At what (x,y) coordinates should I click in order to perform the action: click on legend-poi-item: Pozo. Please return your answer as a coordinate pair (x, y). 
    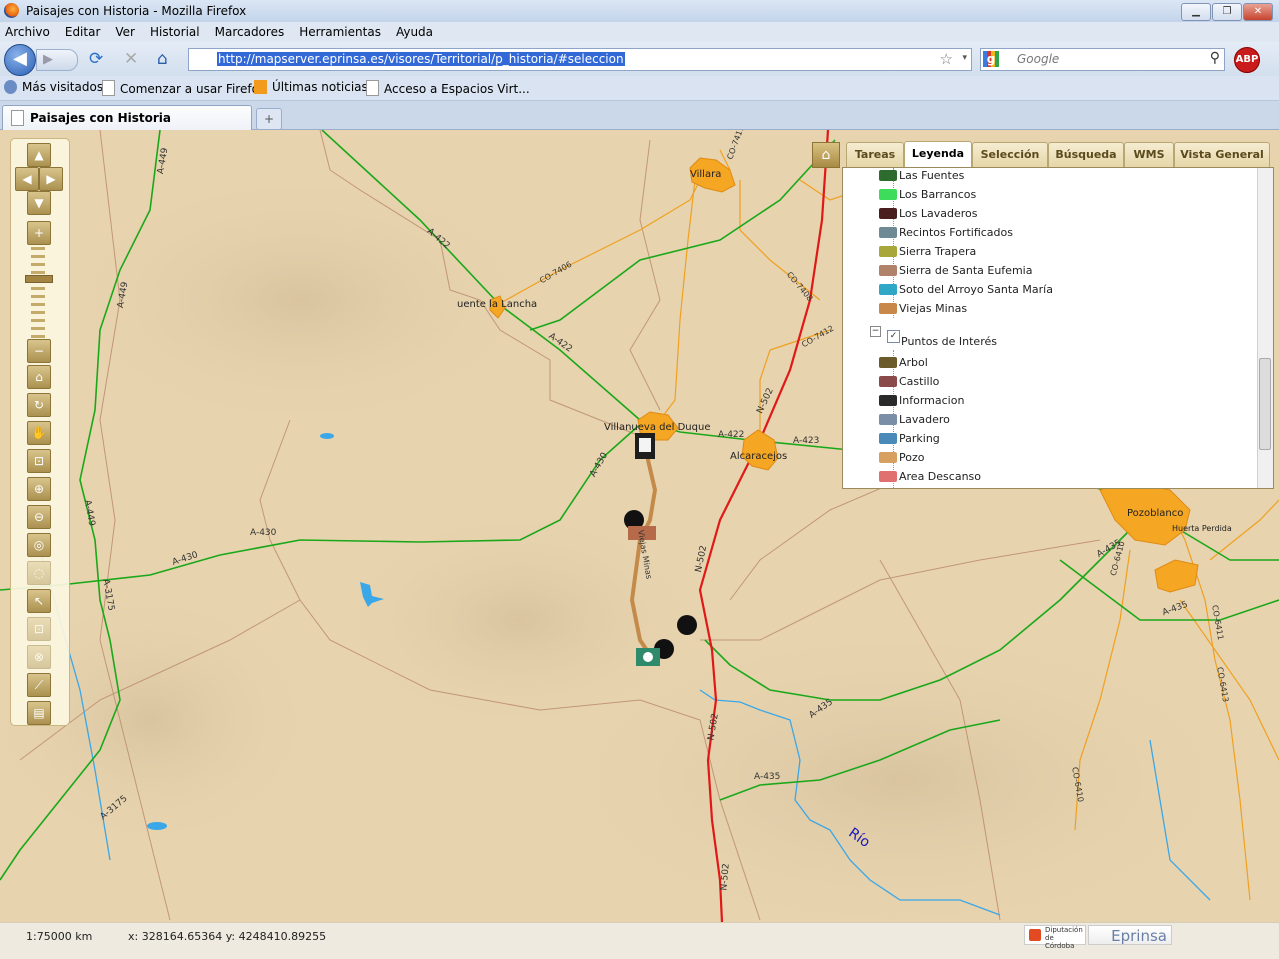
    Looking at the image, I should click on (901, 458).